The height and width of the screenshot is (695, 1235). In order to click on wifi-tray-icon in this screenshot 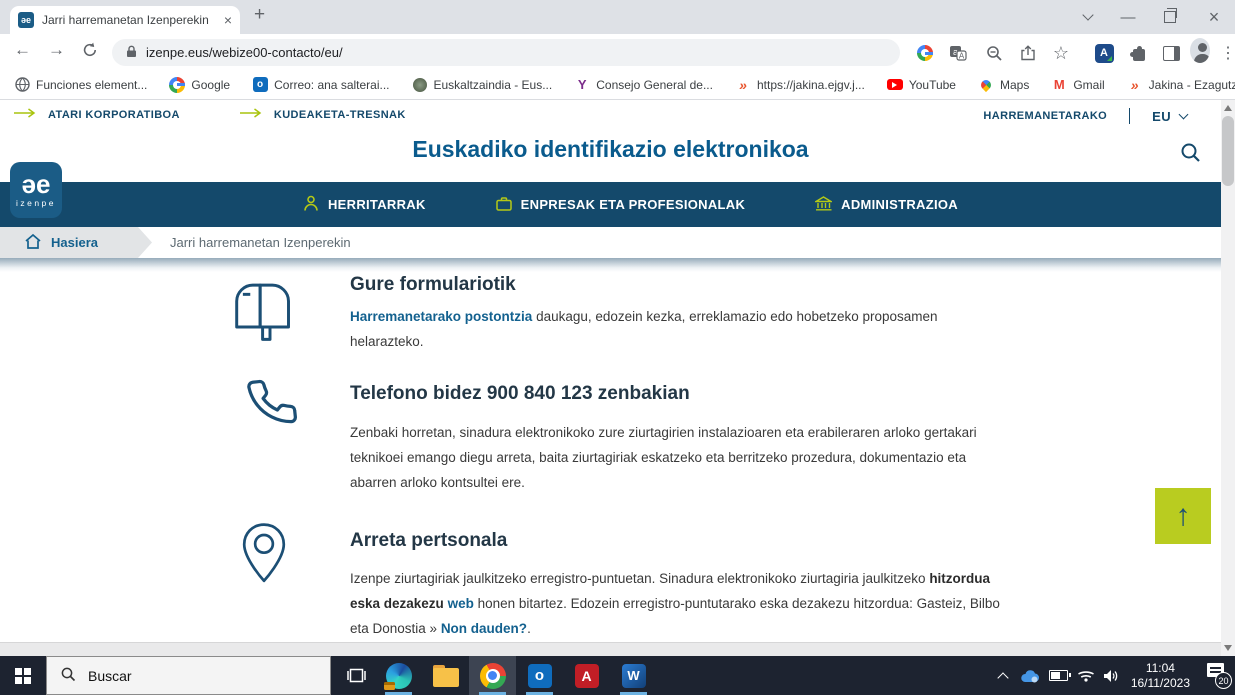, I will do `click(1086, 675)`.